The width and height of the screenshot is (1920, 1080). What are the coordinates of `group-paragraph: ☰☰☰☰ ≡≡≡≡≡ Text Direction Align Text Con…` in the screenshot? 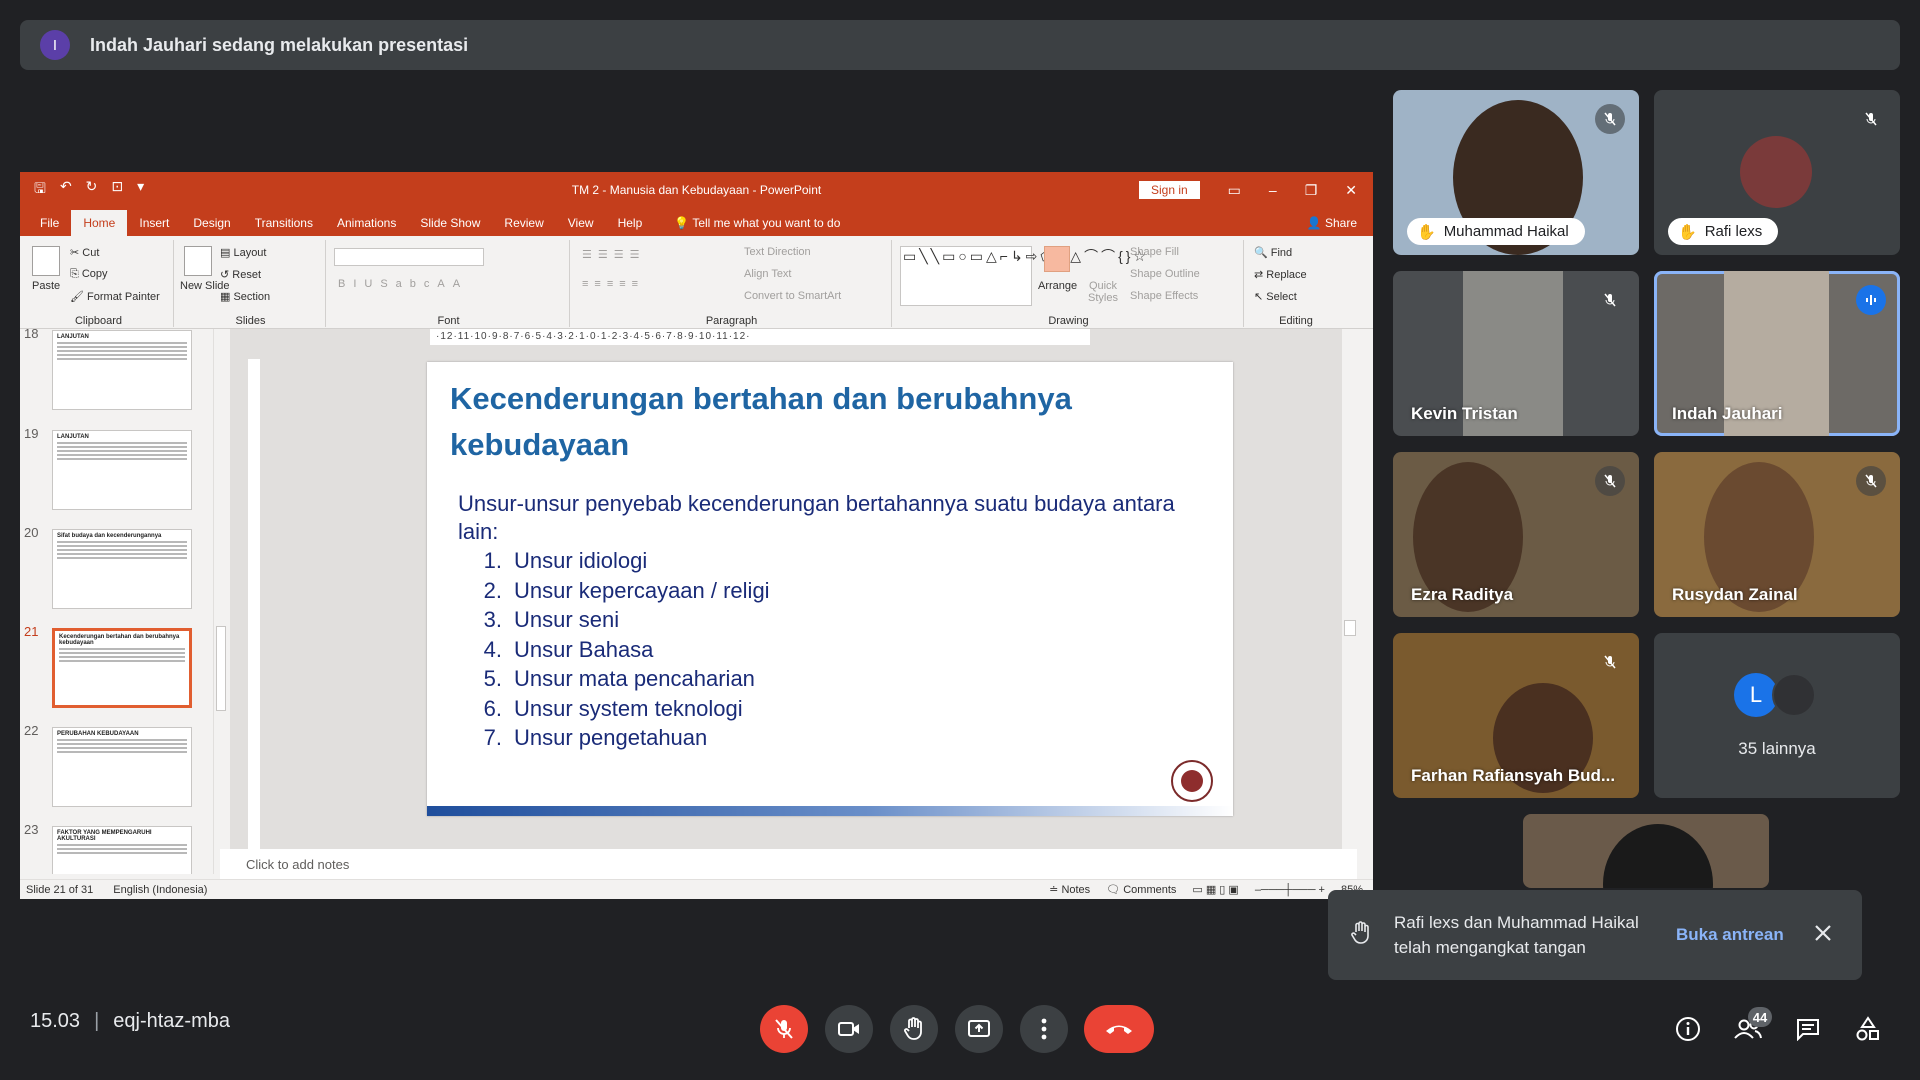 It's located at (732, 283).